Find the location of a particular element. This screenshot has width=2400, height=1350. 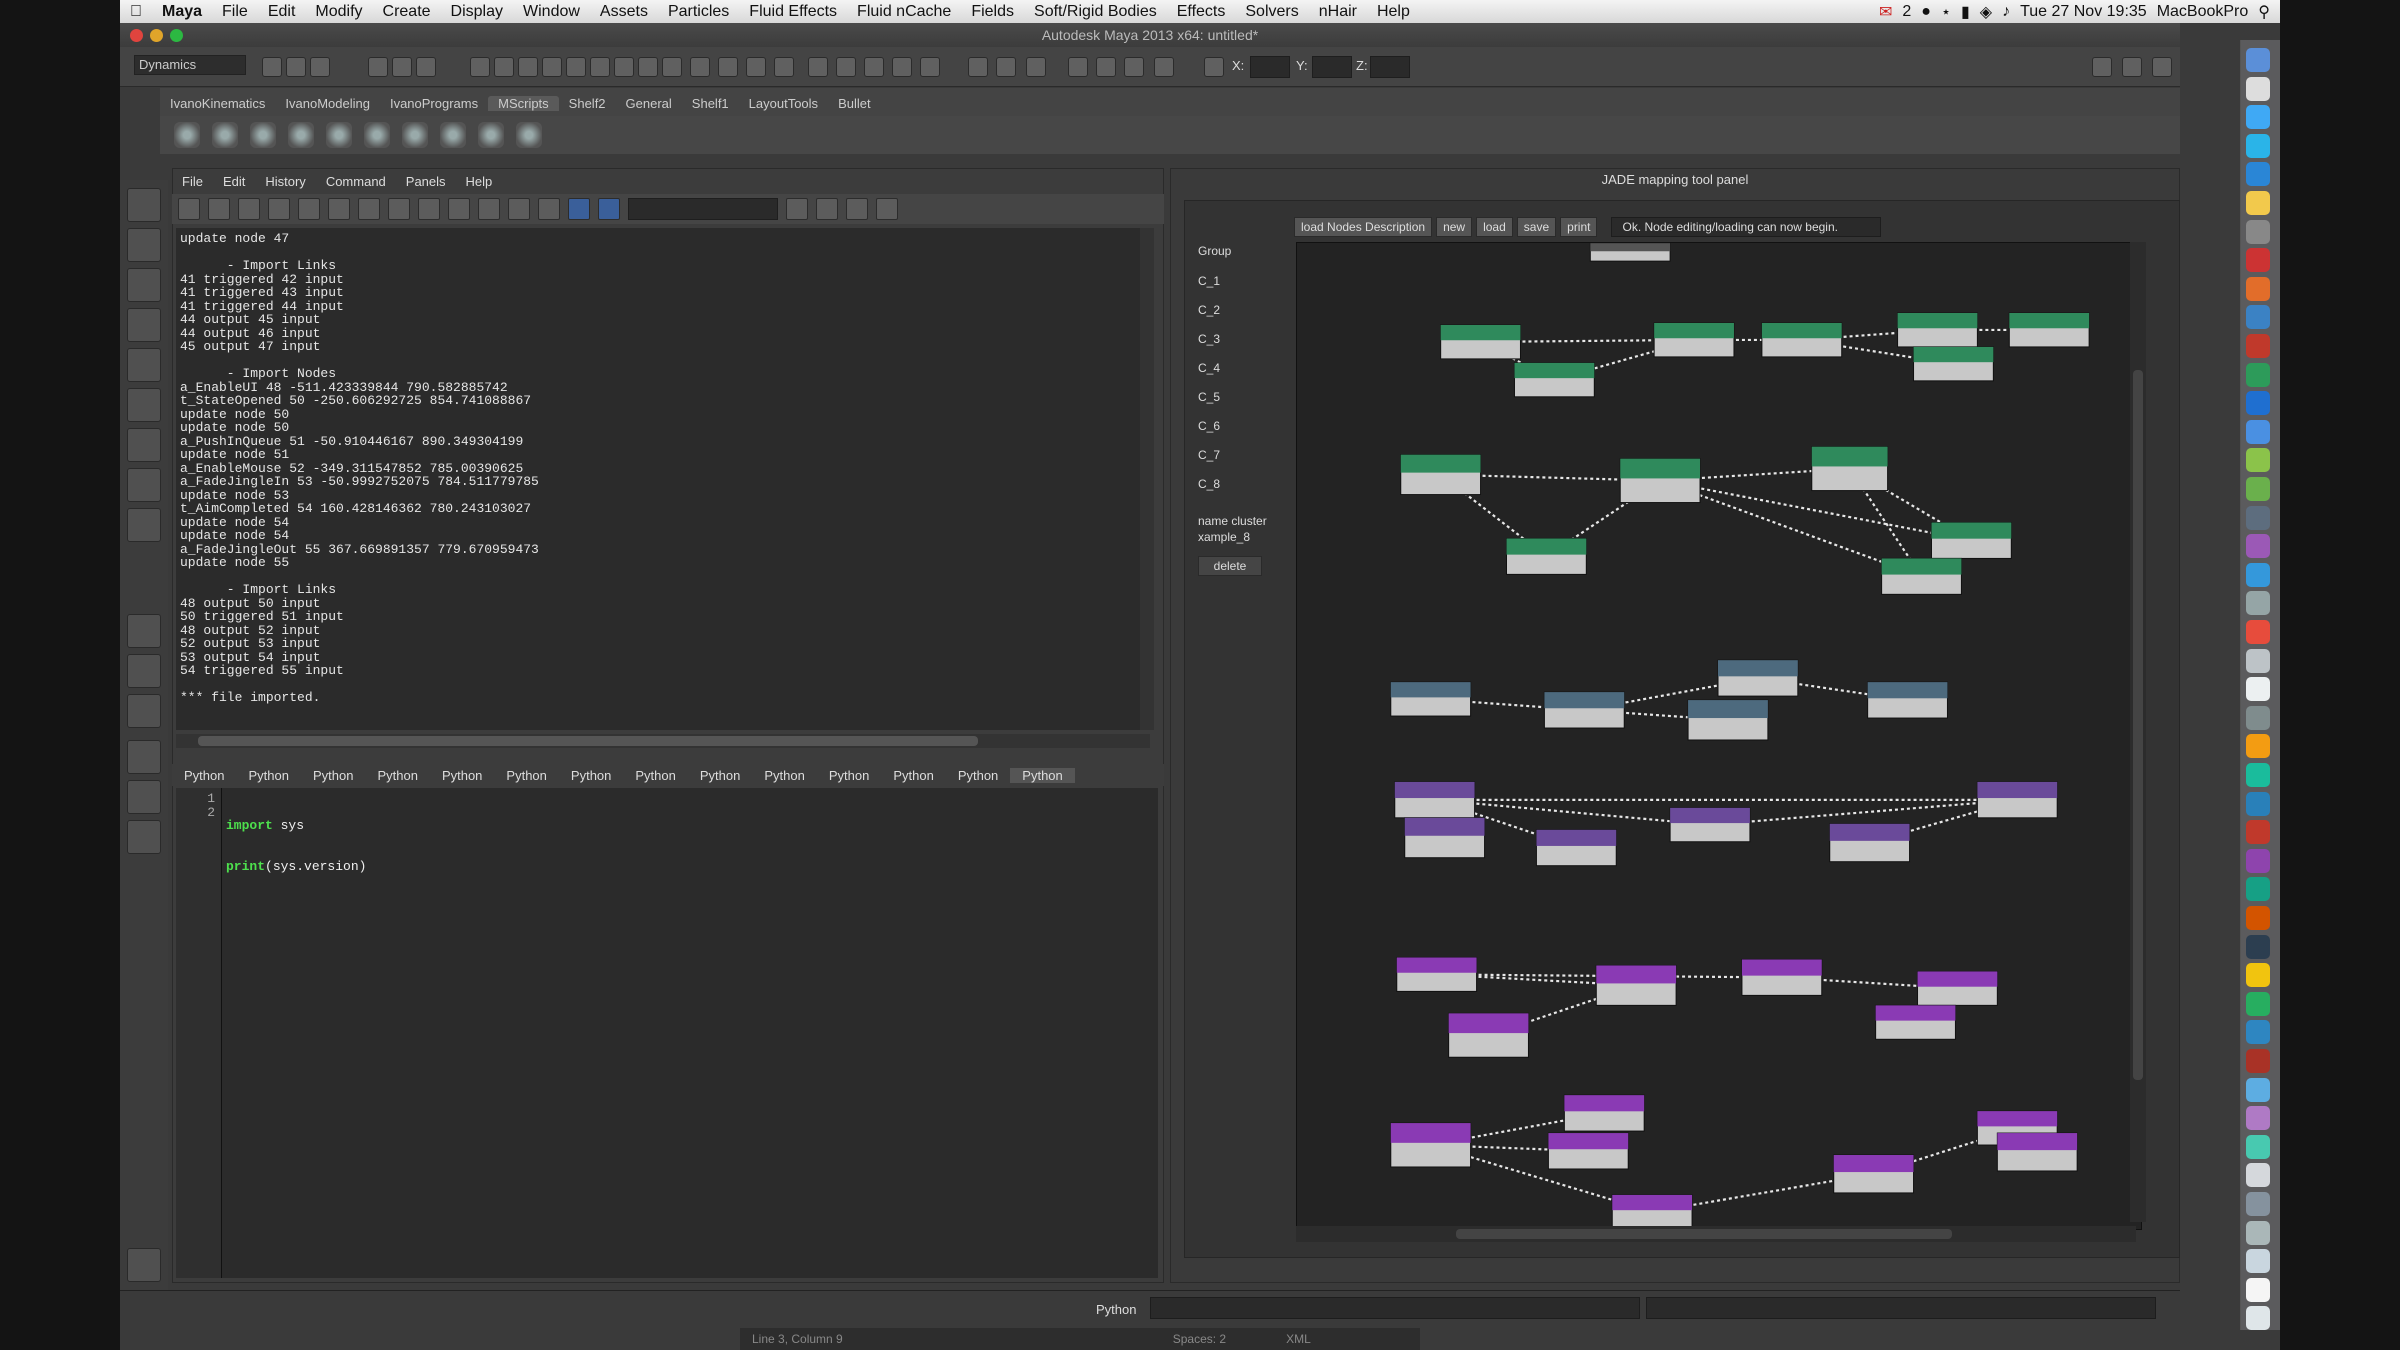

lock-icon is located at coordinates (728, 67).